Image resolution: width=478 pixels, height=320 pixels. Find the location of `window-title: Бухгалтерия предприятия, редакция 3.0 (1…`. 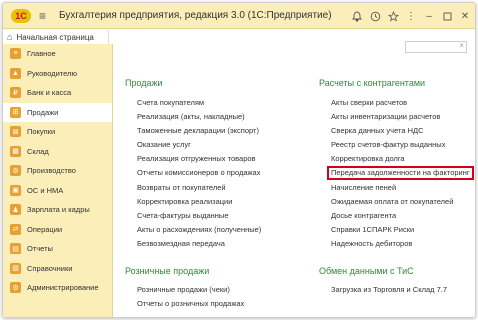

window-title: Бухгалтерия предприятия, редакция 3.0 (1… is located at coordinates (195, 15).